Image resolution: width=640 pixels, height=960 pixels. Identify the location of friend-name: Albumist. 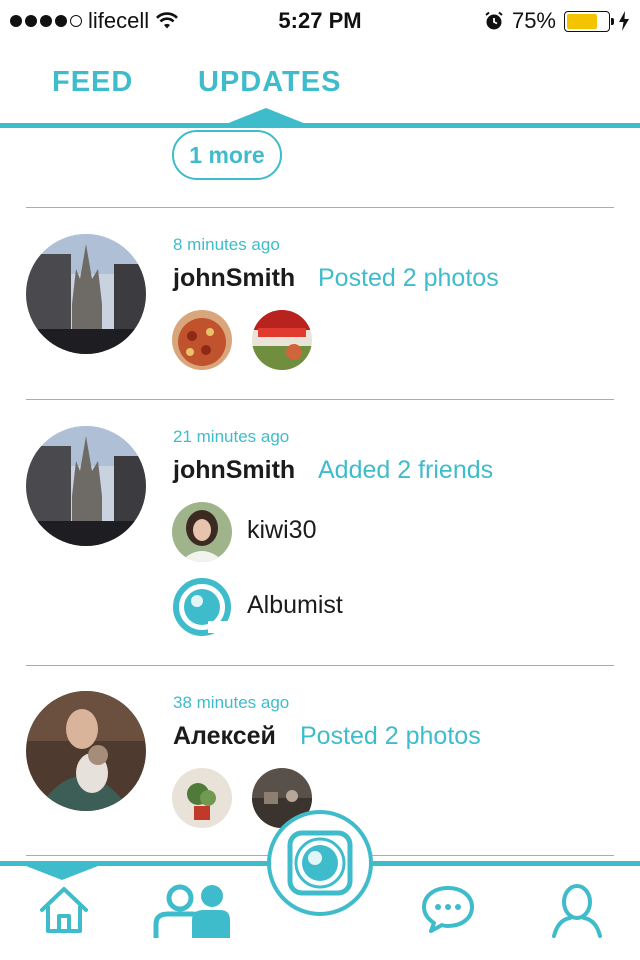
(295, 605).